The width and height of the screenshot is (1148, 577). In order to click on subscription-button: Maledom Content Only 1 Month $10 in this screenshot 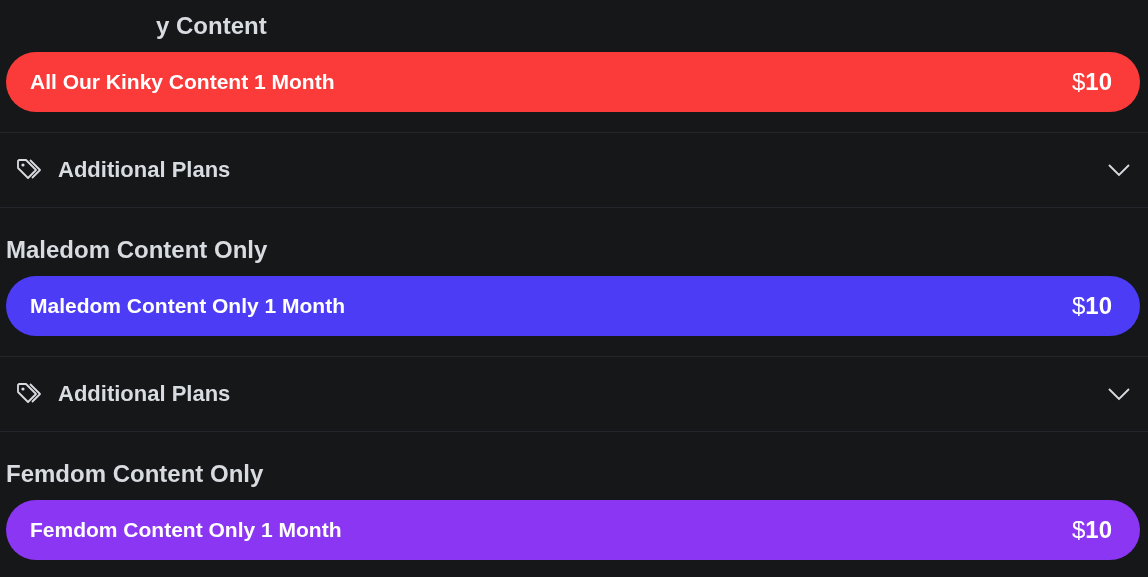, I will do `click(573, 306)`.